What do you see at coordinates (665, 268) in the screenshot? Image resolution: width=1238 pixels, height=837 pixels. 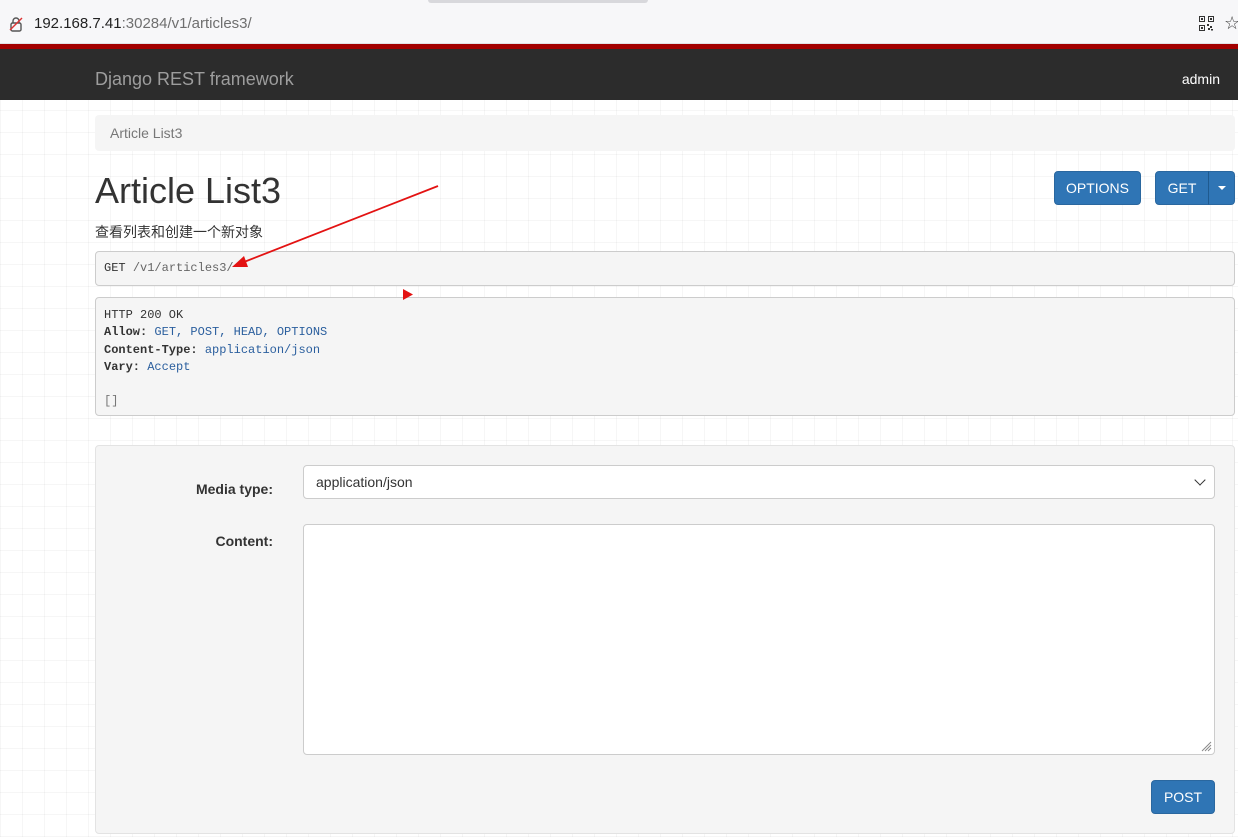 I see `request-info: GET /v1/articles3/` at bounding box center [665, 268].